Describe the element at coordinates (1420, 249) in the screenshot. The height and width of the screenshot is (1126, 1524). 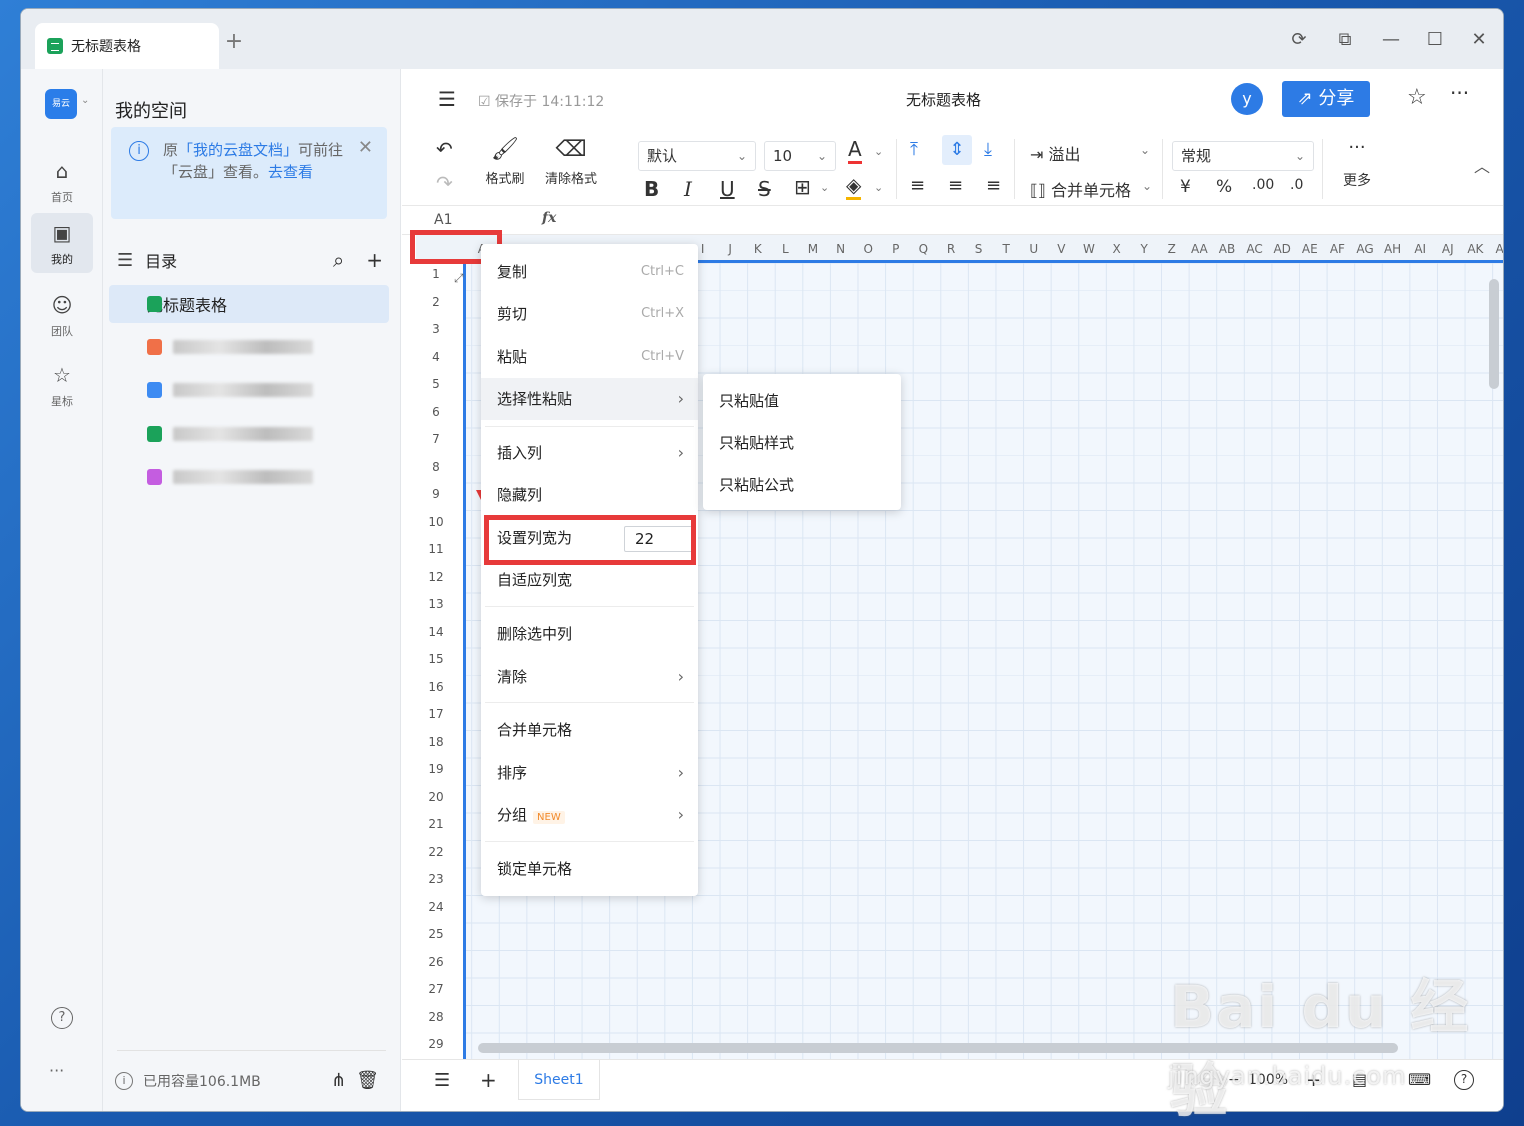
I see `column-header: AI` at that location.